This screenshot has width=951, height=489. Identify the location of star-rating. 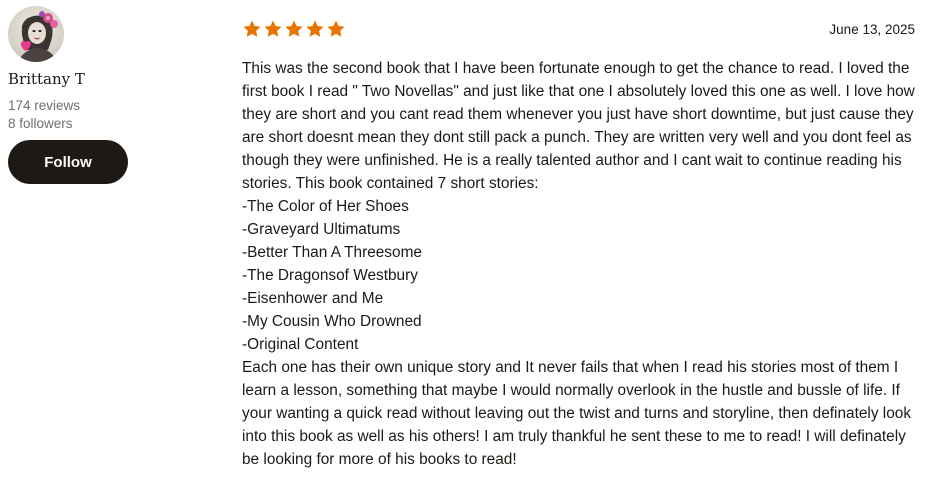
(294, 29).